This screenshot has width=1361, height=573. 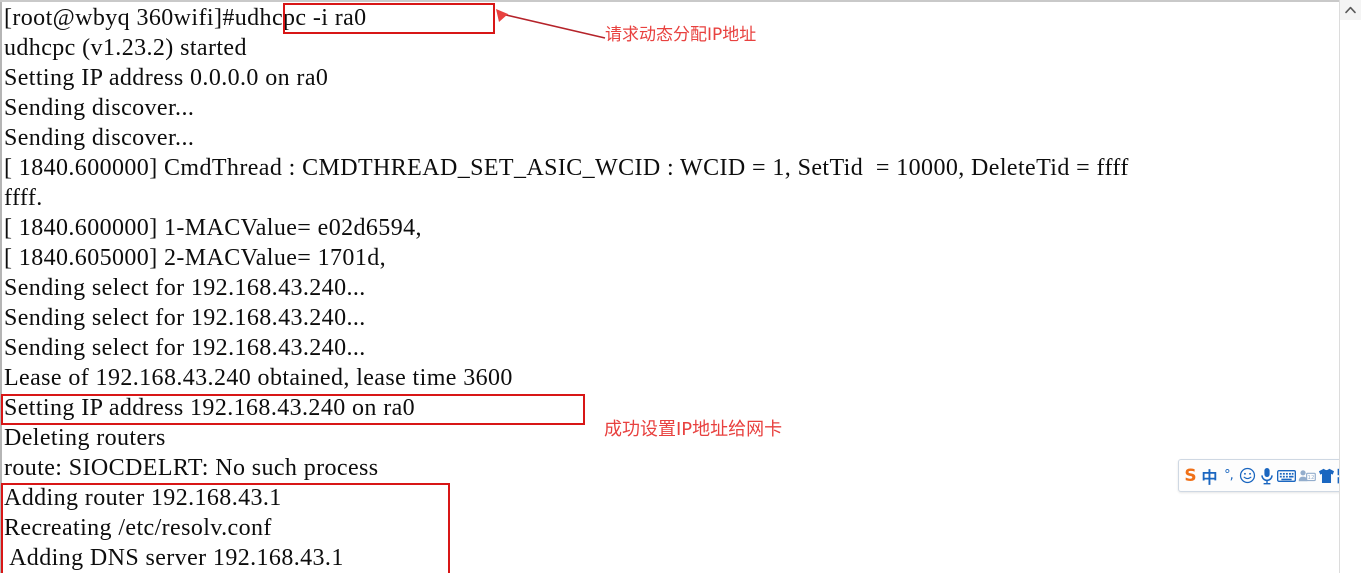 What do you see at coordinates (1209, 476) in the screenshot?
I see `chinese-english-toggle: 中` at bounding box center [1209, 476].